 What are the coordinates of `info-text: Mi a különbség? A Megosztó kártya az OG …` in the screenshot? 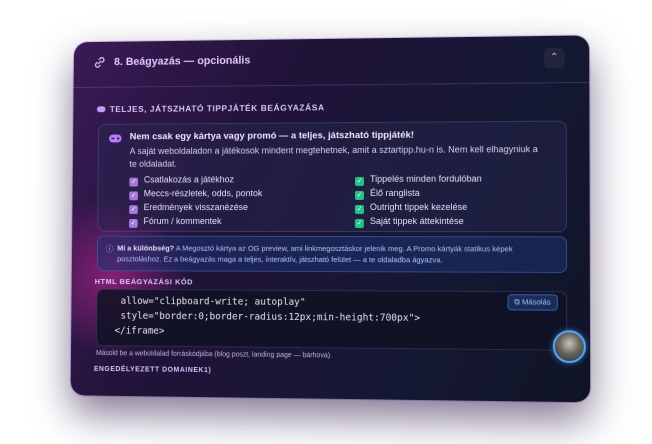 It's located at (336, 254).